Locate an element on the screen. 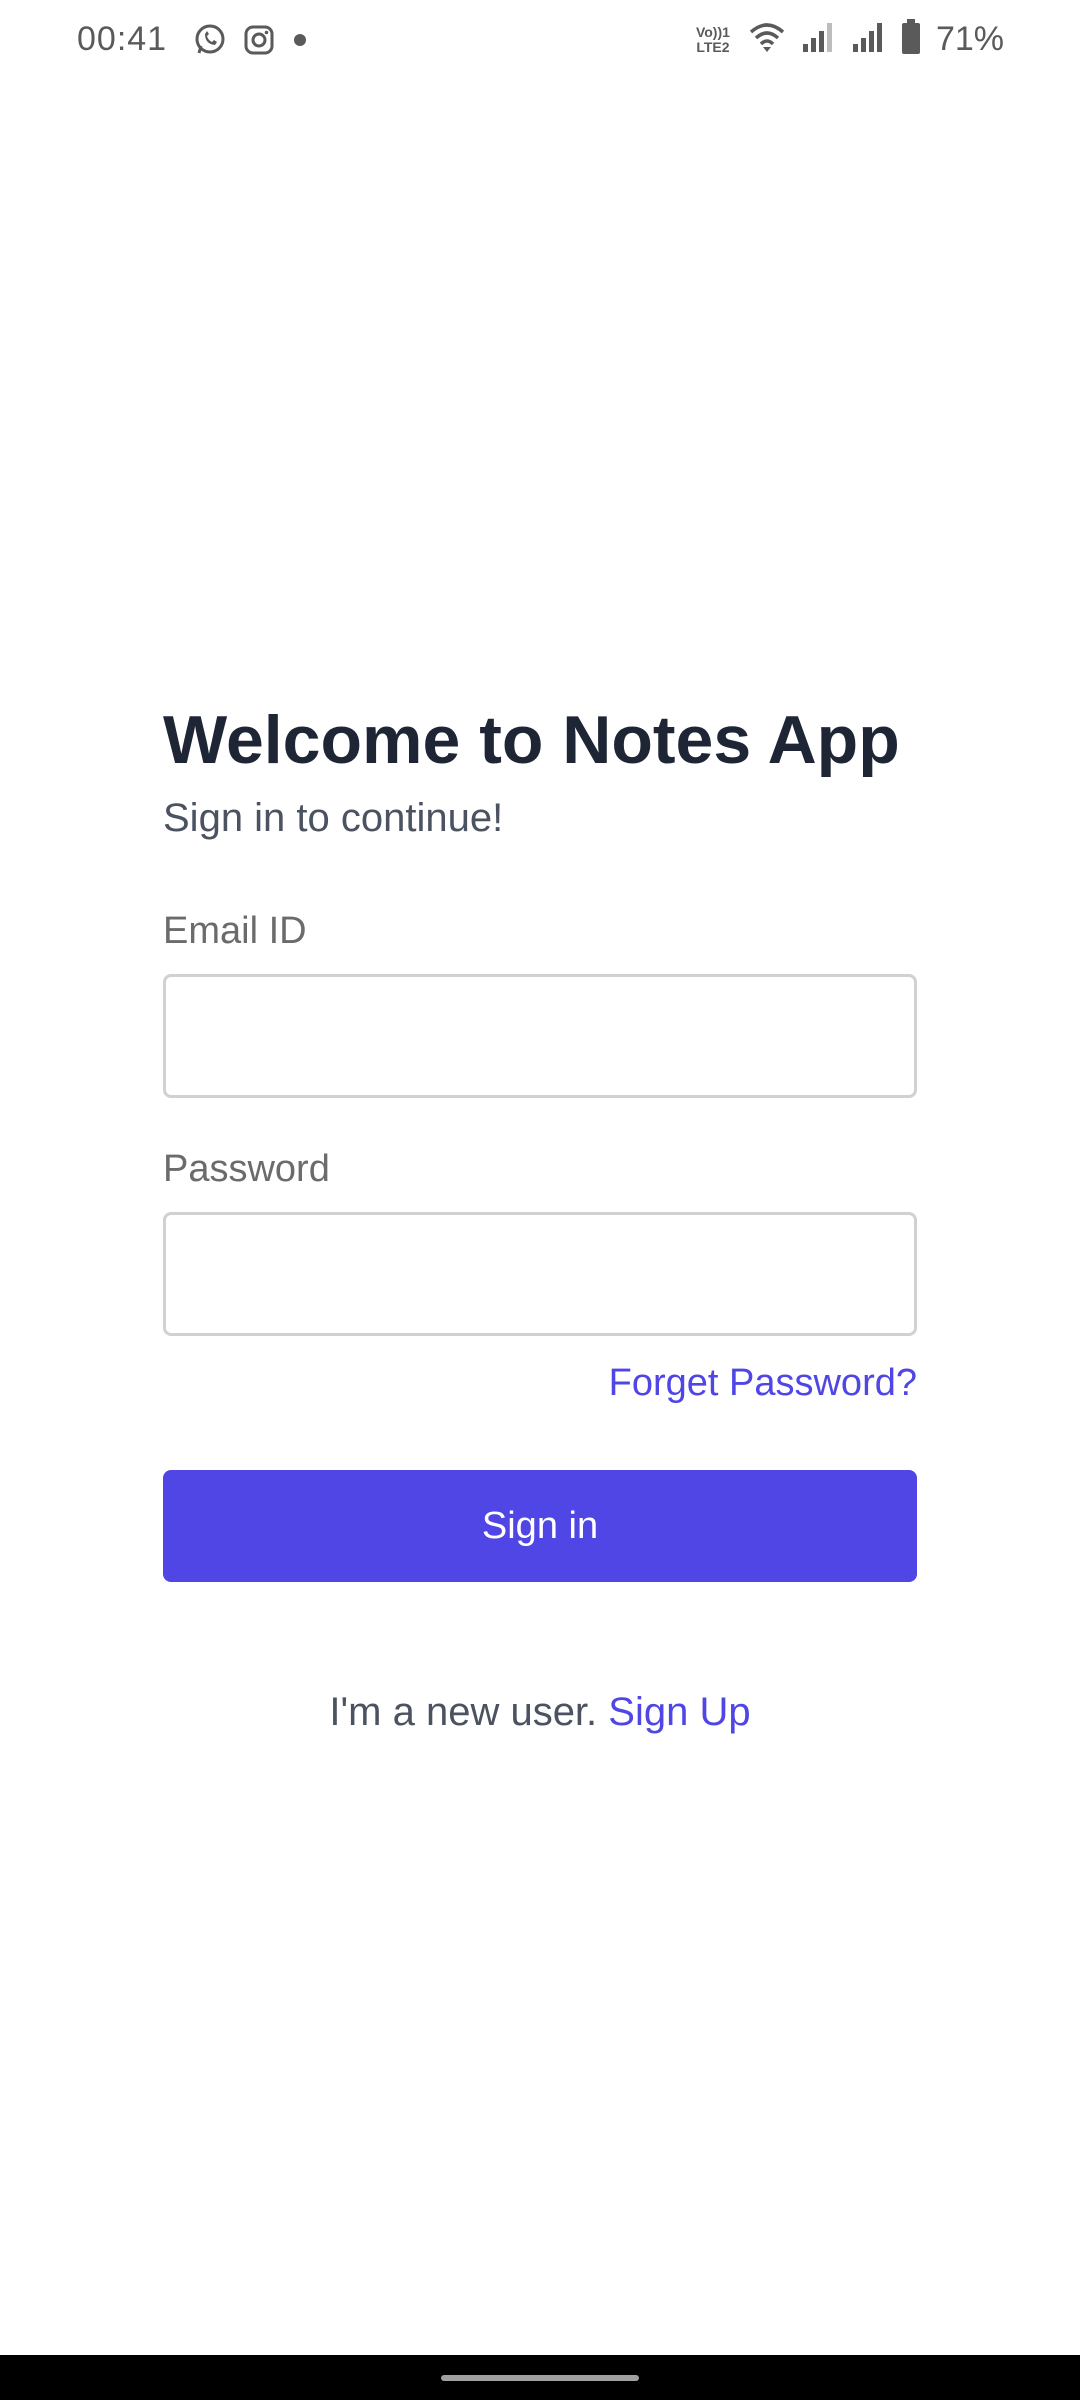 This screenshot has height=2400, width=1080. wifi-icon is located at coordinates (767, 39).